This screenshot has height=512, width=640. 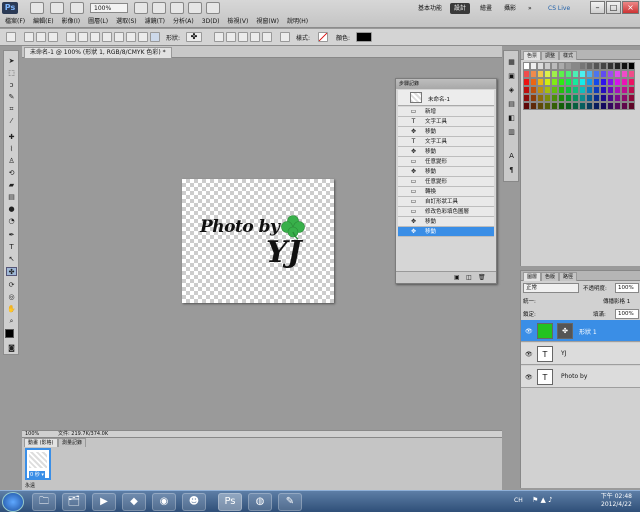 What do you see at coordinates (72, 442) in the screenshot?
I see `tab-measurement-log: 測量記錄` at bounding box center [72, 442].